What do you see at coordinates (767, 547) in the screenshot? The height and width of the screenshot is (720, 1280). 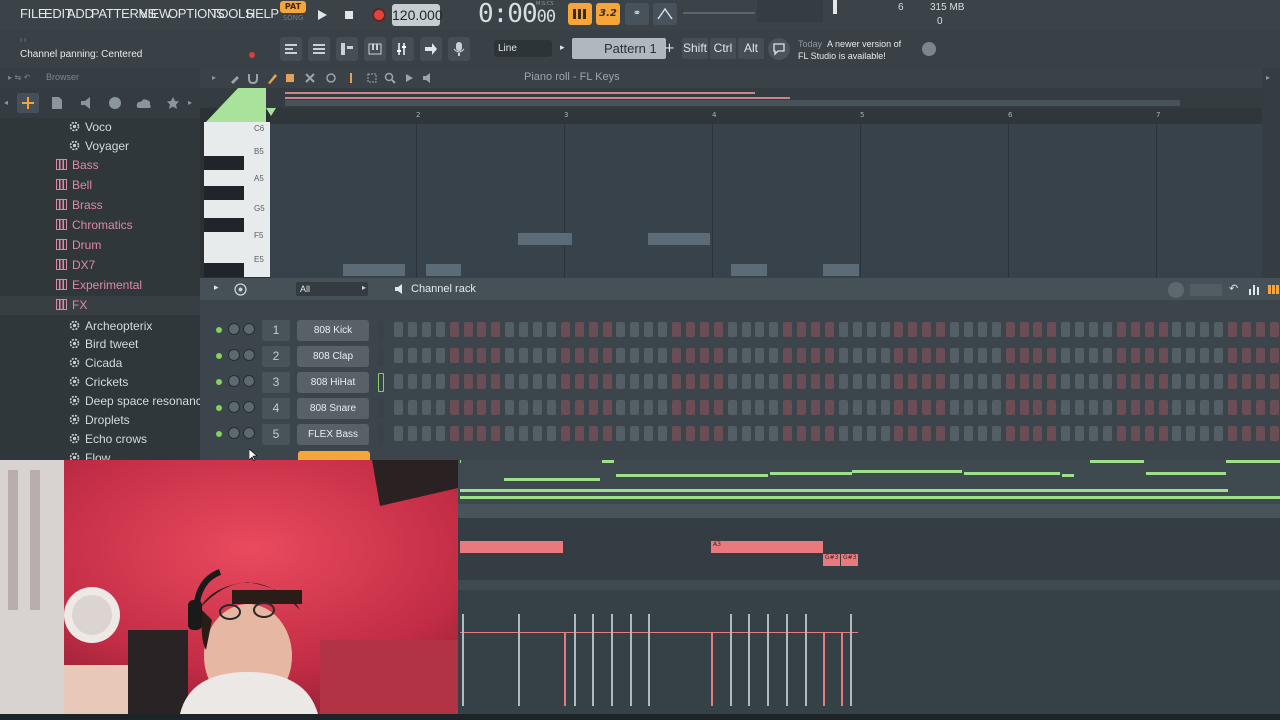 I see `note-clip-a3: A3` at bounding box center [767, 547].